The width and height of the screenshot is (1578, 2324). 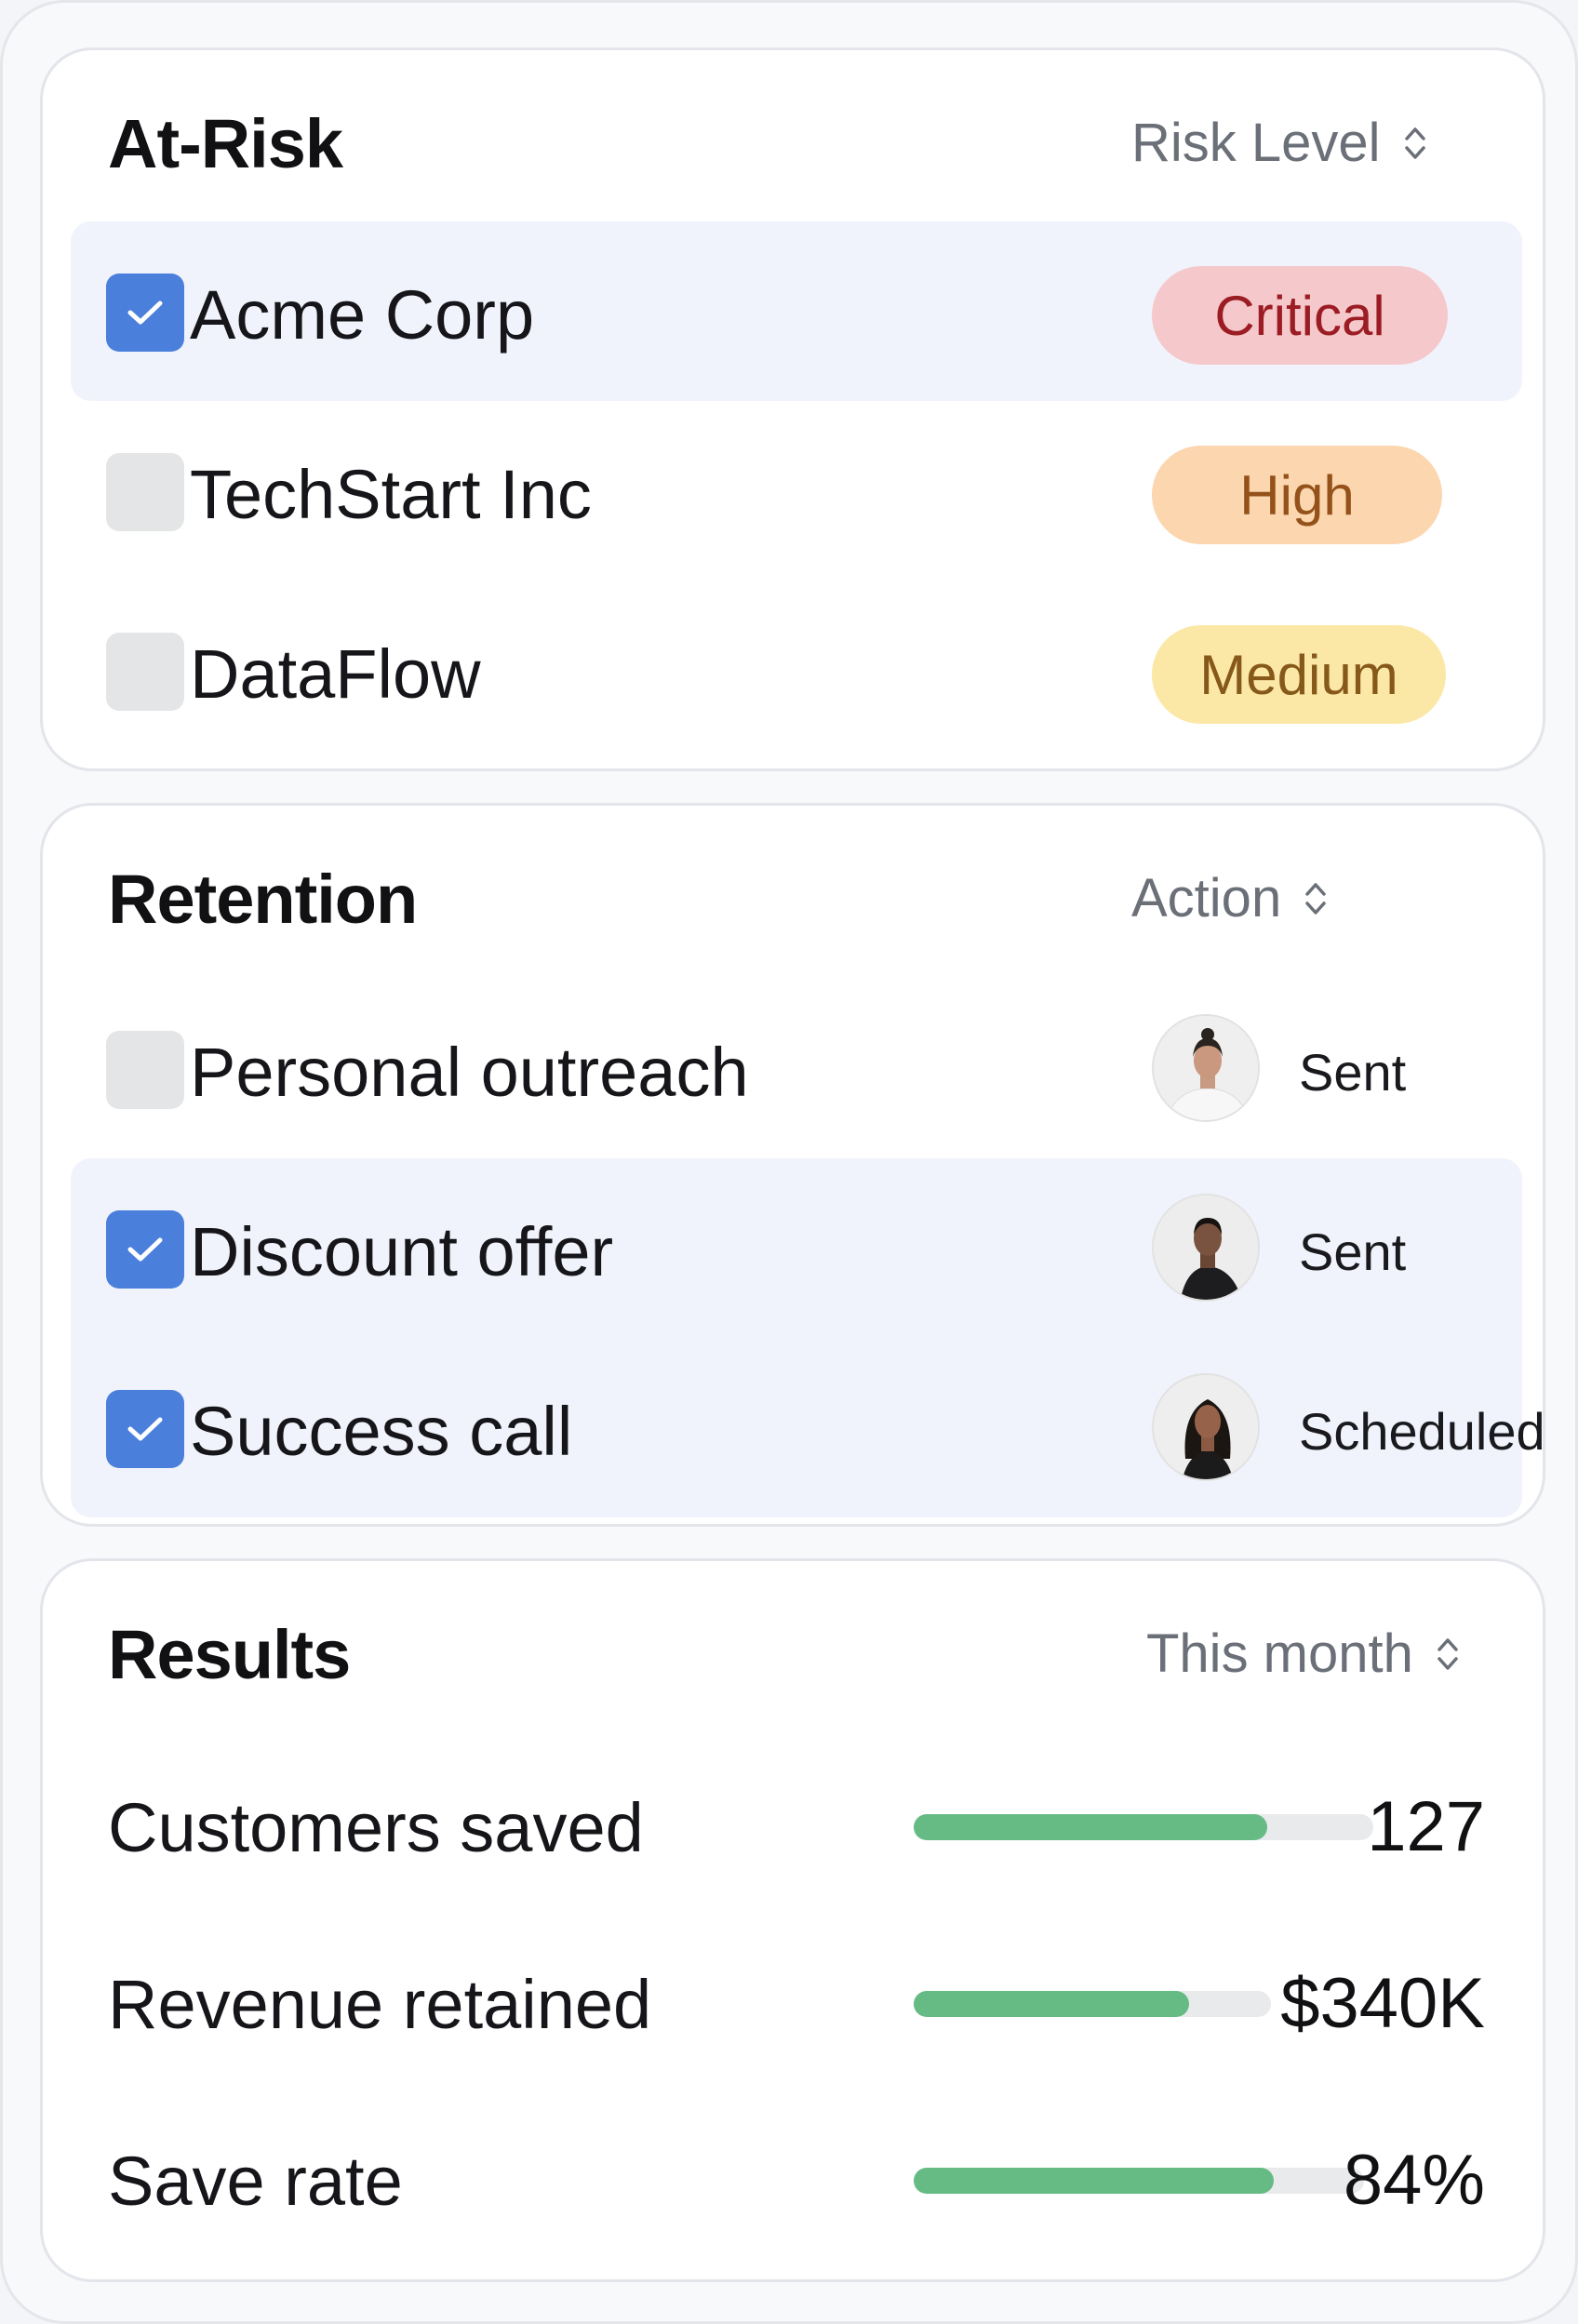 What do you see at coordinates (796, 1248) in the screenshot?
I see `retention-row: Discount offer Sent` at bounding box center [796, 1248].